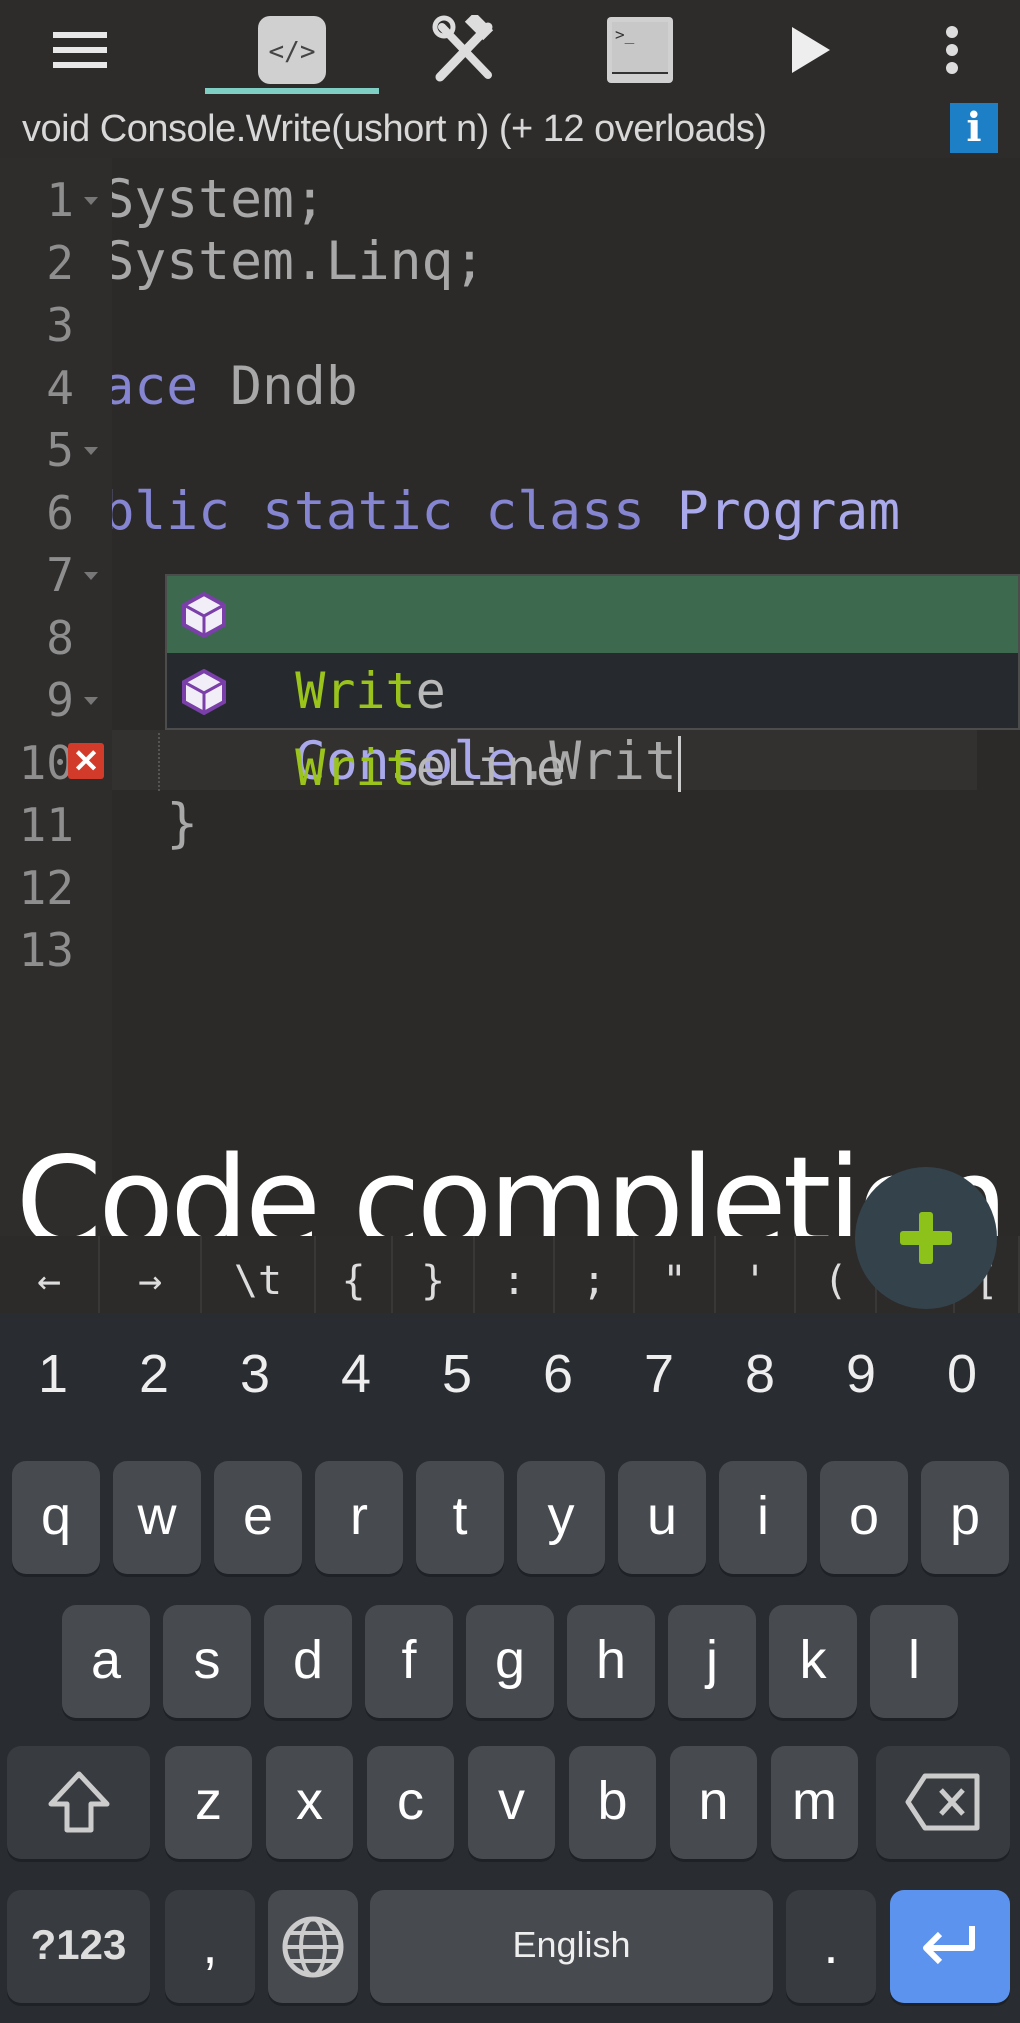  Describe the element at coordinates (354, 1274) in the screenshot. I see `symbol-key: {` at that location.